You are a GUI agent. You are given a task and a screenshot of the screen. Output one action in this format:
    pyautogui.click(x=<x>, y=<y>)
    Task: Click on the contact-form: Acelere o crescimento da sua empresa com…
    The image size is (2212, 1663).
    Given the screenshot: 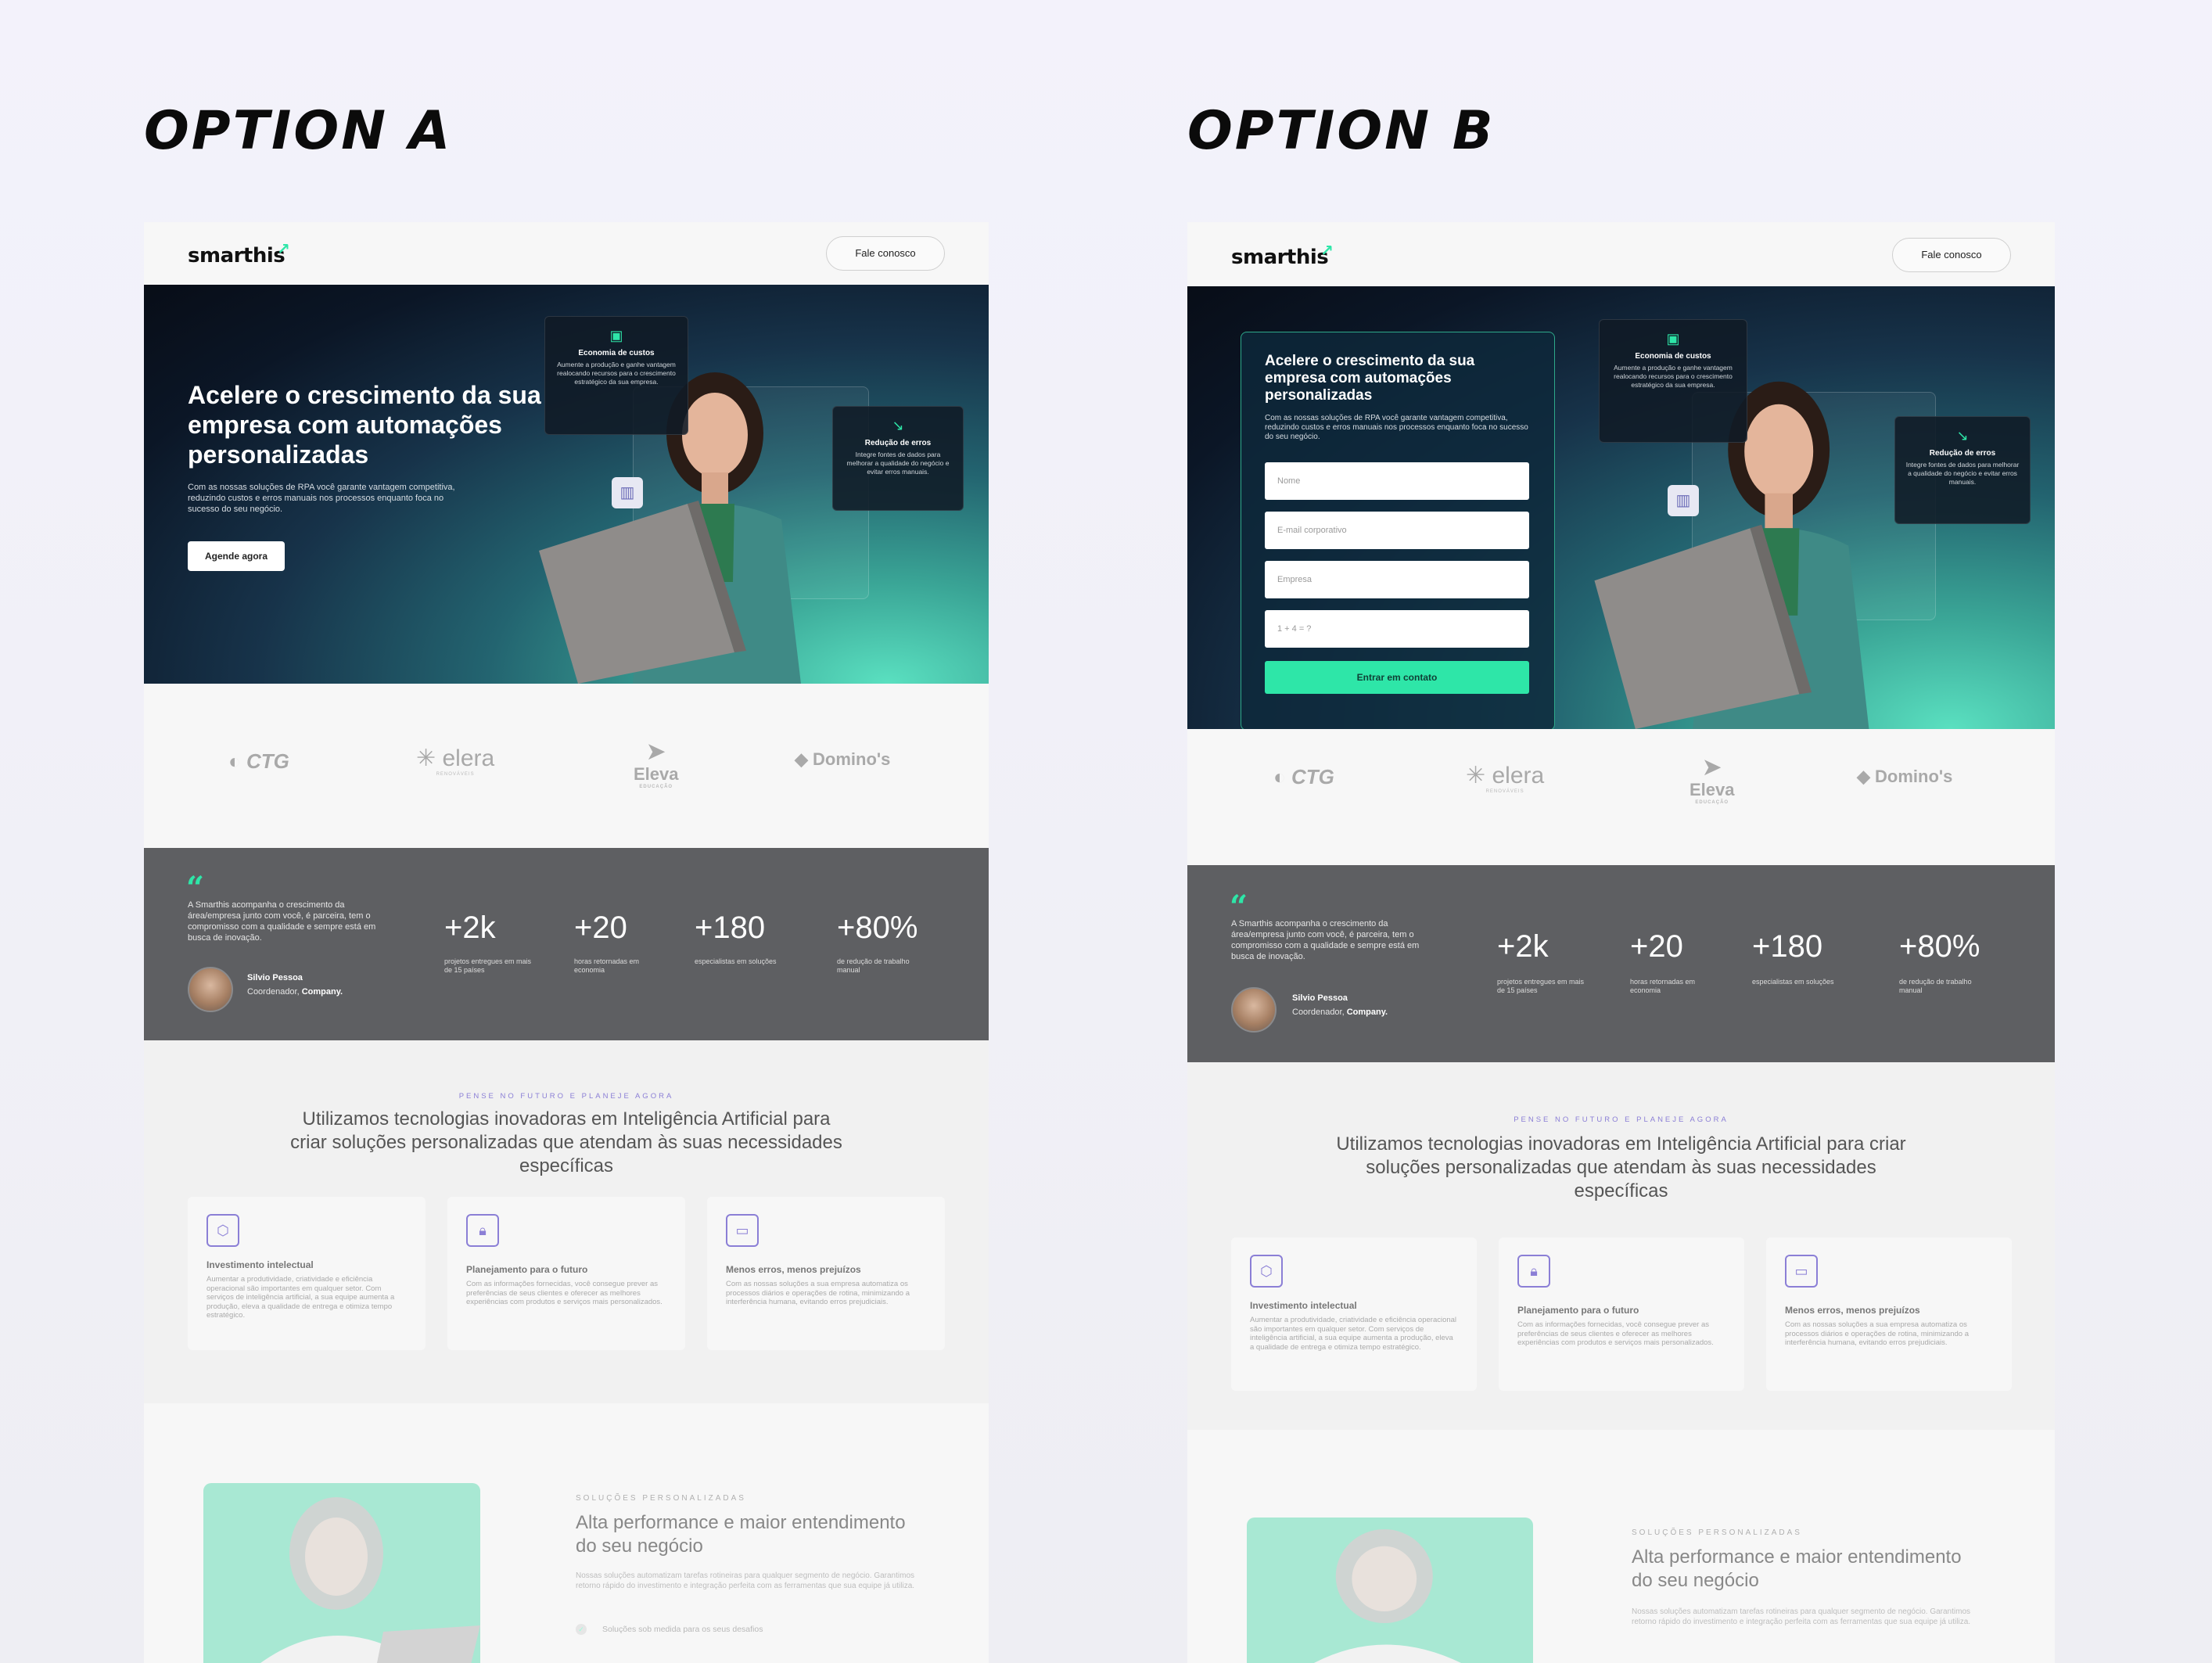 What is the action you would take?
    pyautogui.click(x=1398, y=531)
    